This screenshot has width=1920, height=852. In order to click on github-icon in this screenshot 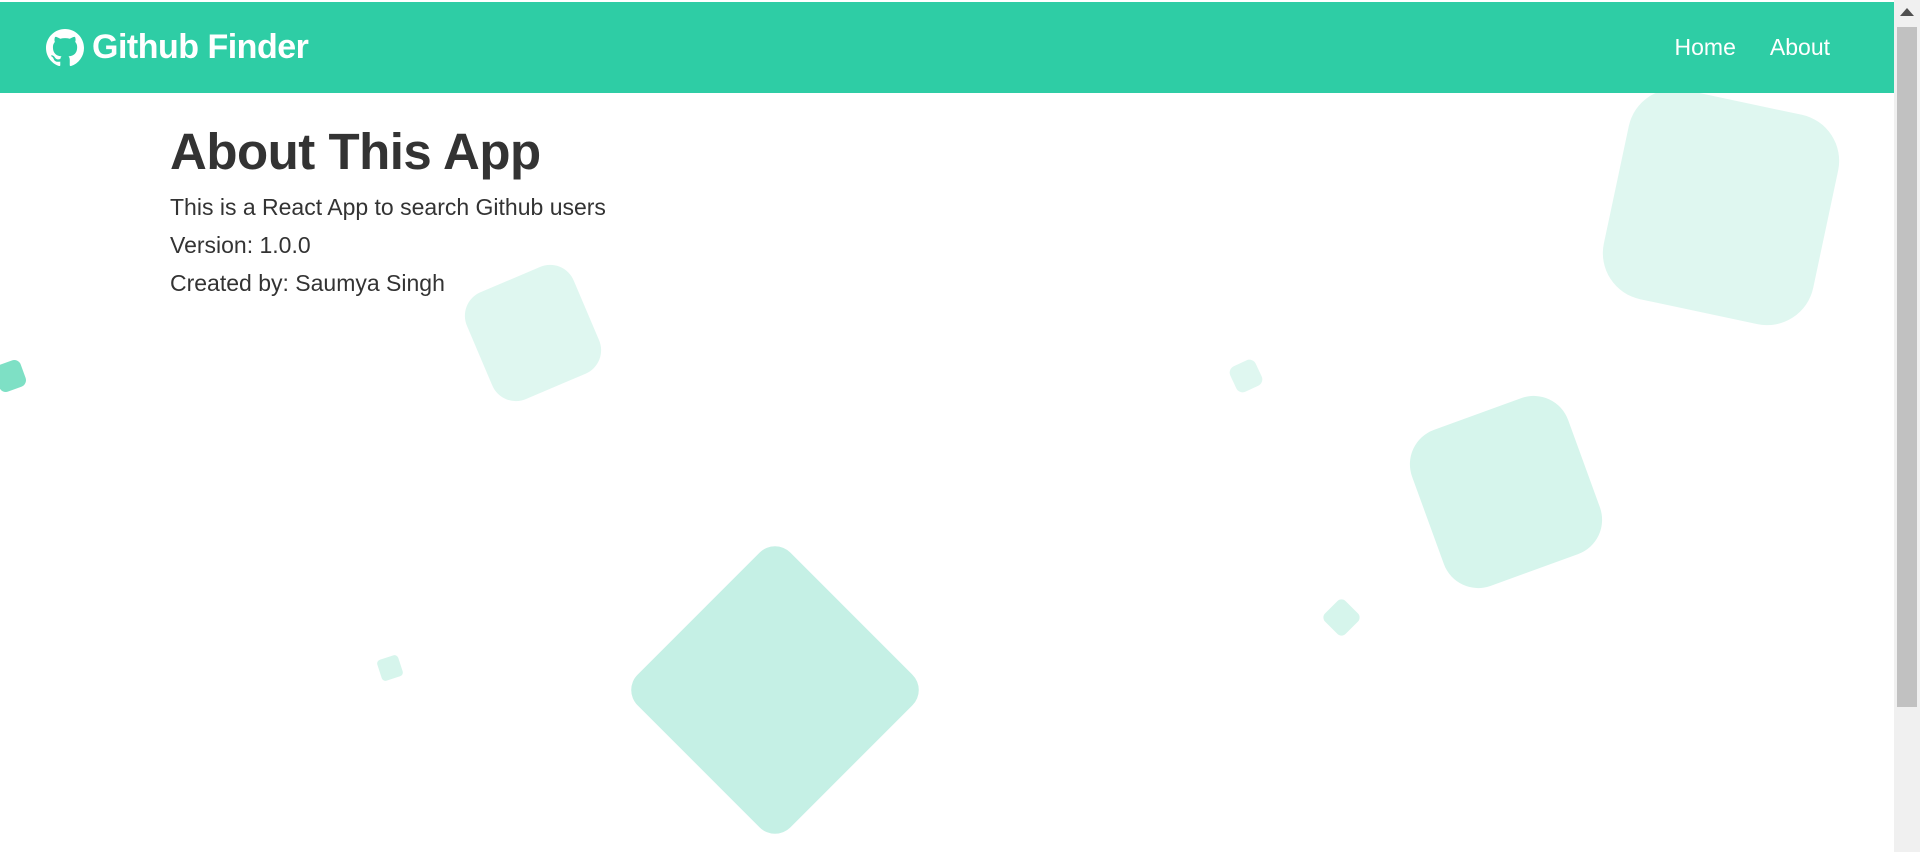, I will do `click(65, 47)`.